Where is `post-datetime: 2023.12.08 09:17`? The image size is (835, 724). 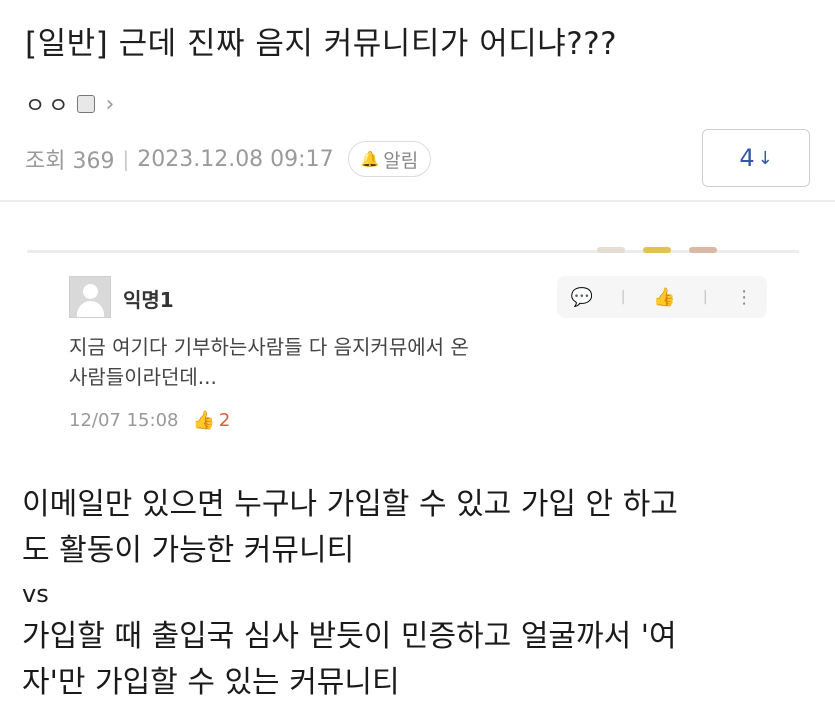 post-datetime: 2023.12.08 09:17 is located at coordinates (235, 159).